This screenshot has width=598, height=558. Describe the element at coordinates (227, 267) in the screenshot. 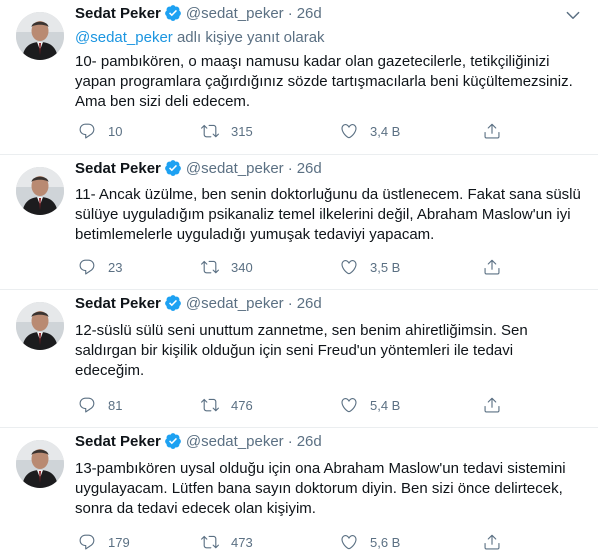

I see `retweet-button: 340` at that location.